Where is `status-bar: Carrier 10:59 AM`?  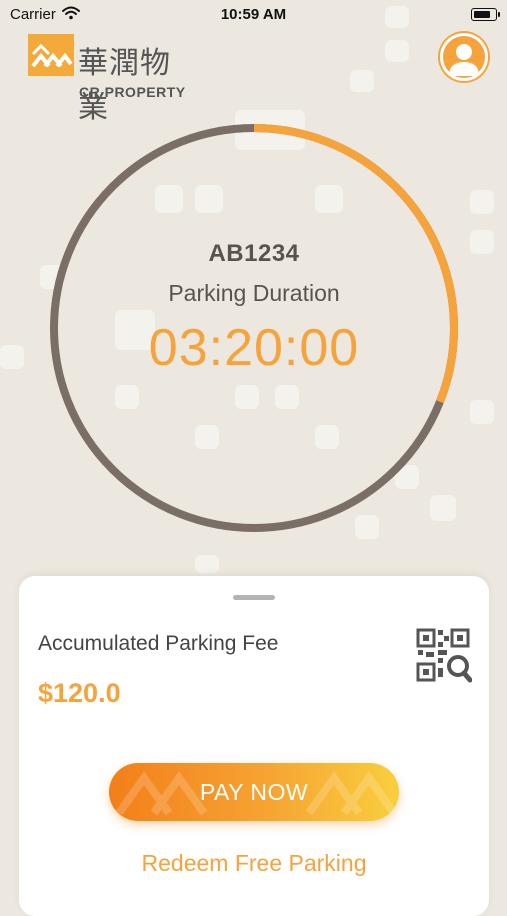
status-bar: Carrier 10:59 AM is located at coordinates (253, 15).